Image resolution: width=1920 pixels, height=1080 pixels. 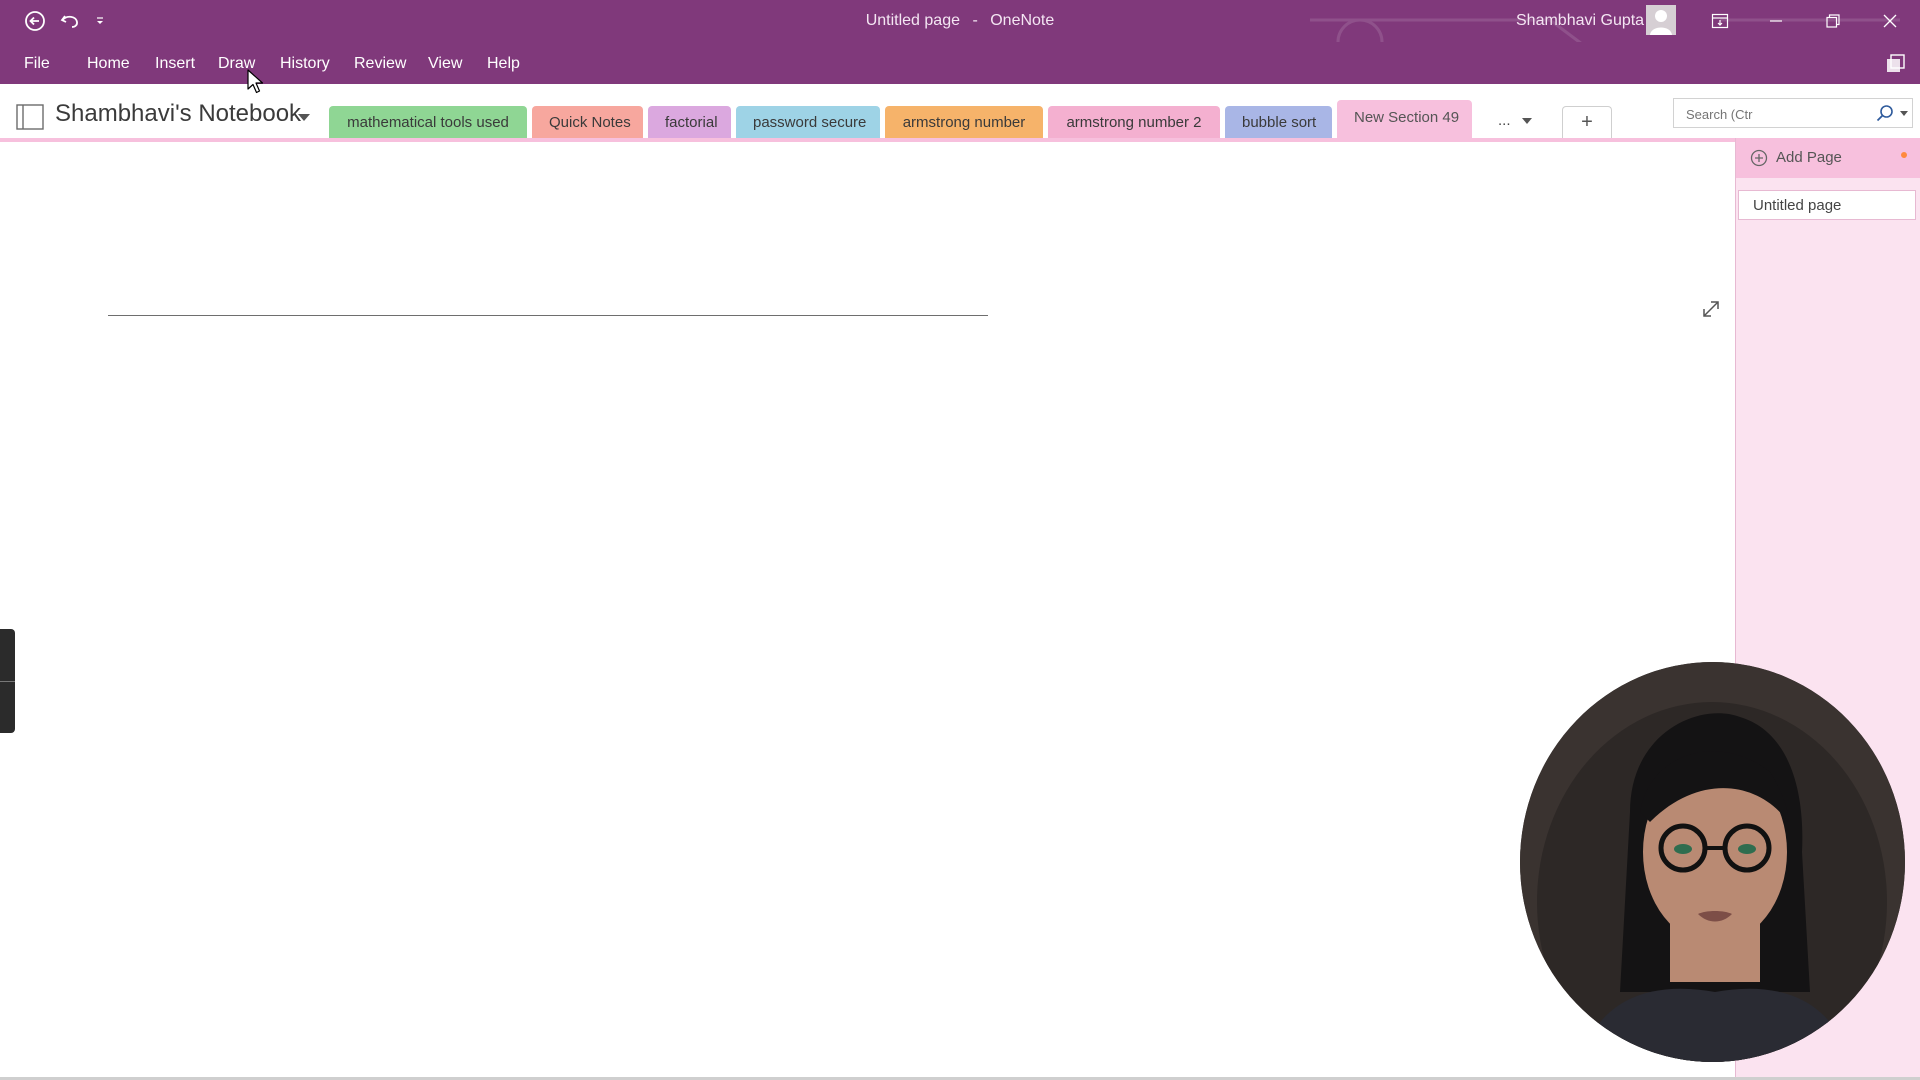 What do you see at coordinates (548, 315) in the screenshot?
I see `page-title-underline` at bounding box center [548, 315].